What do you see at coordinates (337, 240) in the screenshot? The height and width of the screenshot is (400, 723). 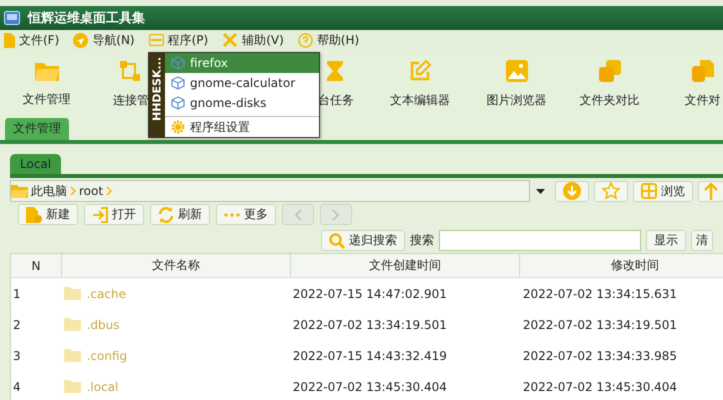 I see `search-icon` at bounding box center [337, 240].